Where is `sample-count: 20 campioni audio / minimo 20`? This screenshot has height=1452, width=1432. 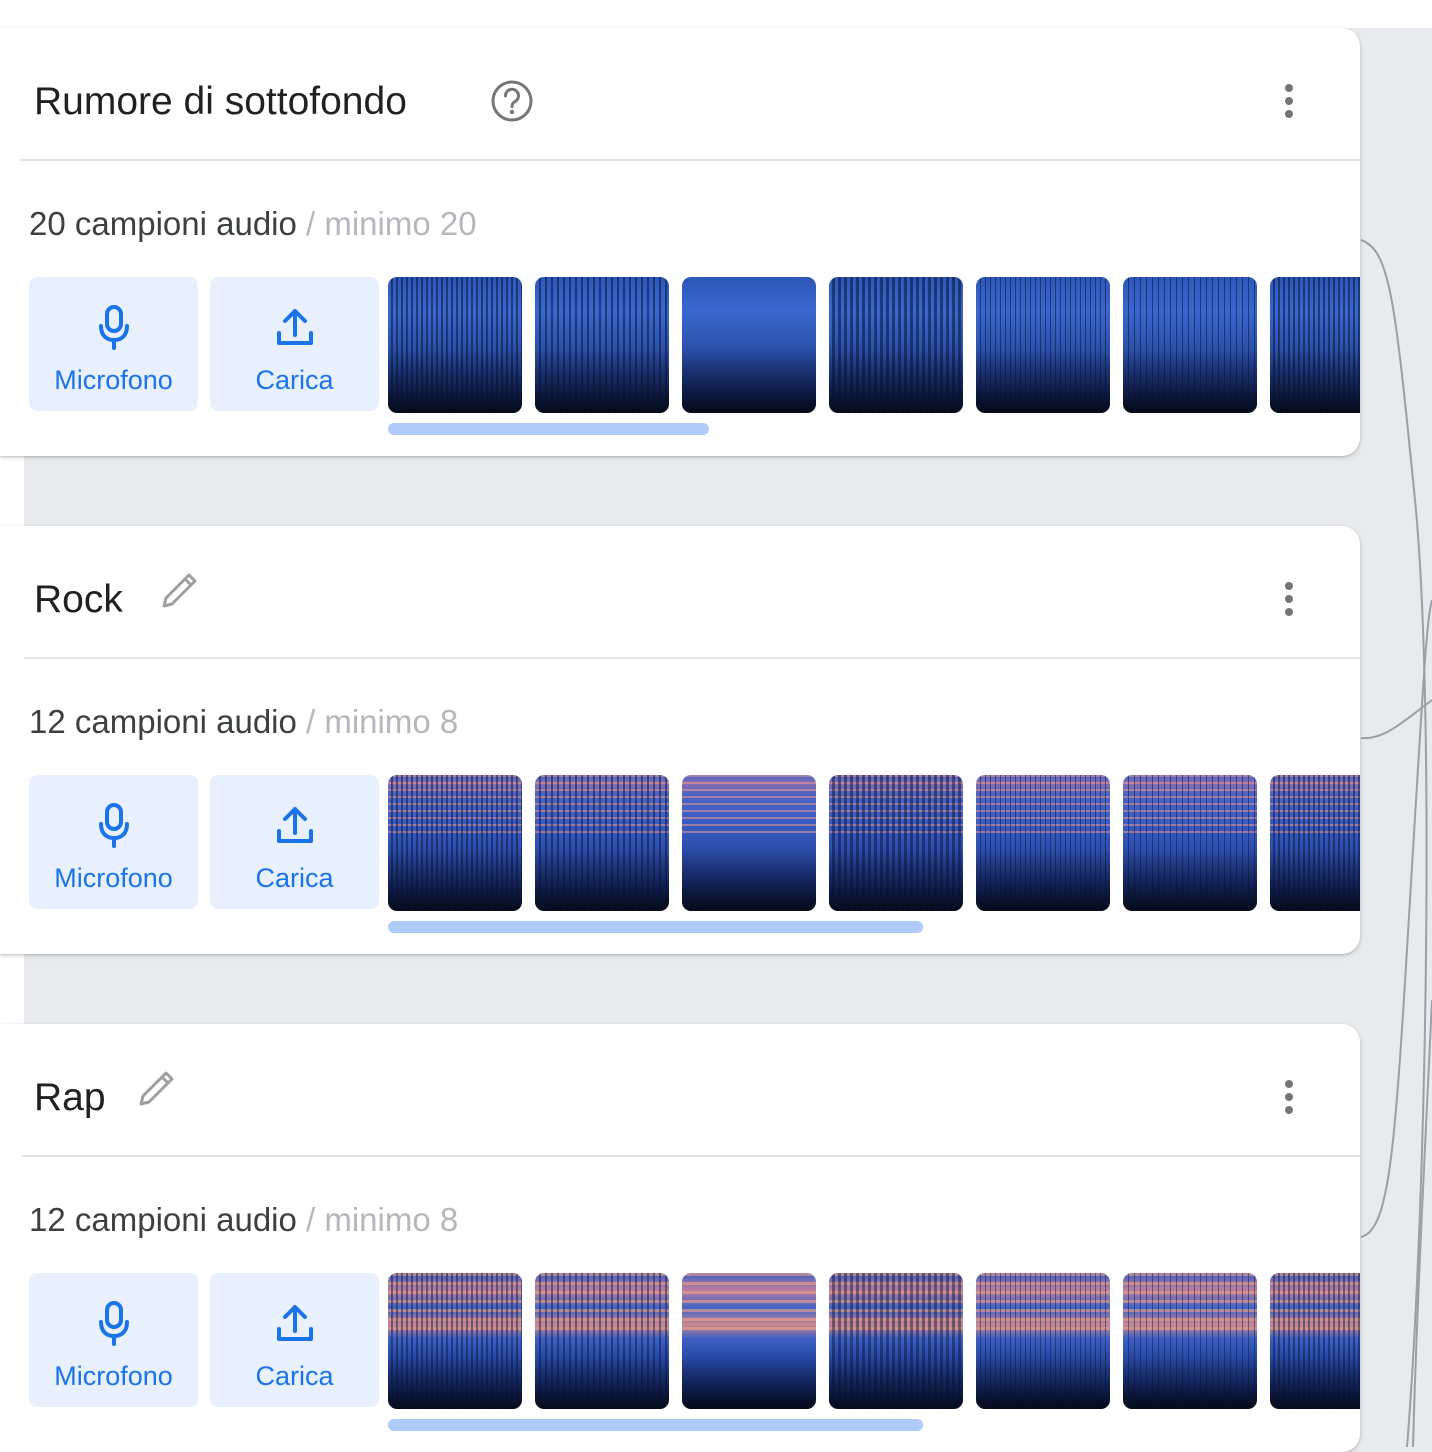 sample-count: 20 campioni audio / minimo 20 is located at coordinates (253, 224).